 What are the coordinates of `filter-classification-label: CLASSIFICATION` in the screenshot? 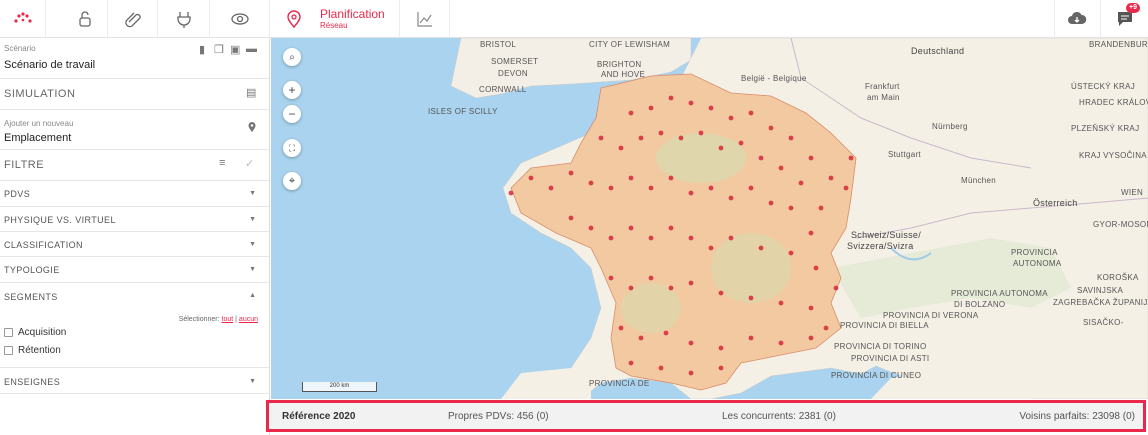 It's located at (43, 245).